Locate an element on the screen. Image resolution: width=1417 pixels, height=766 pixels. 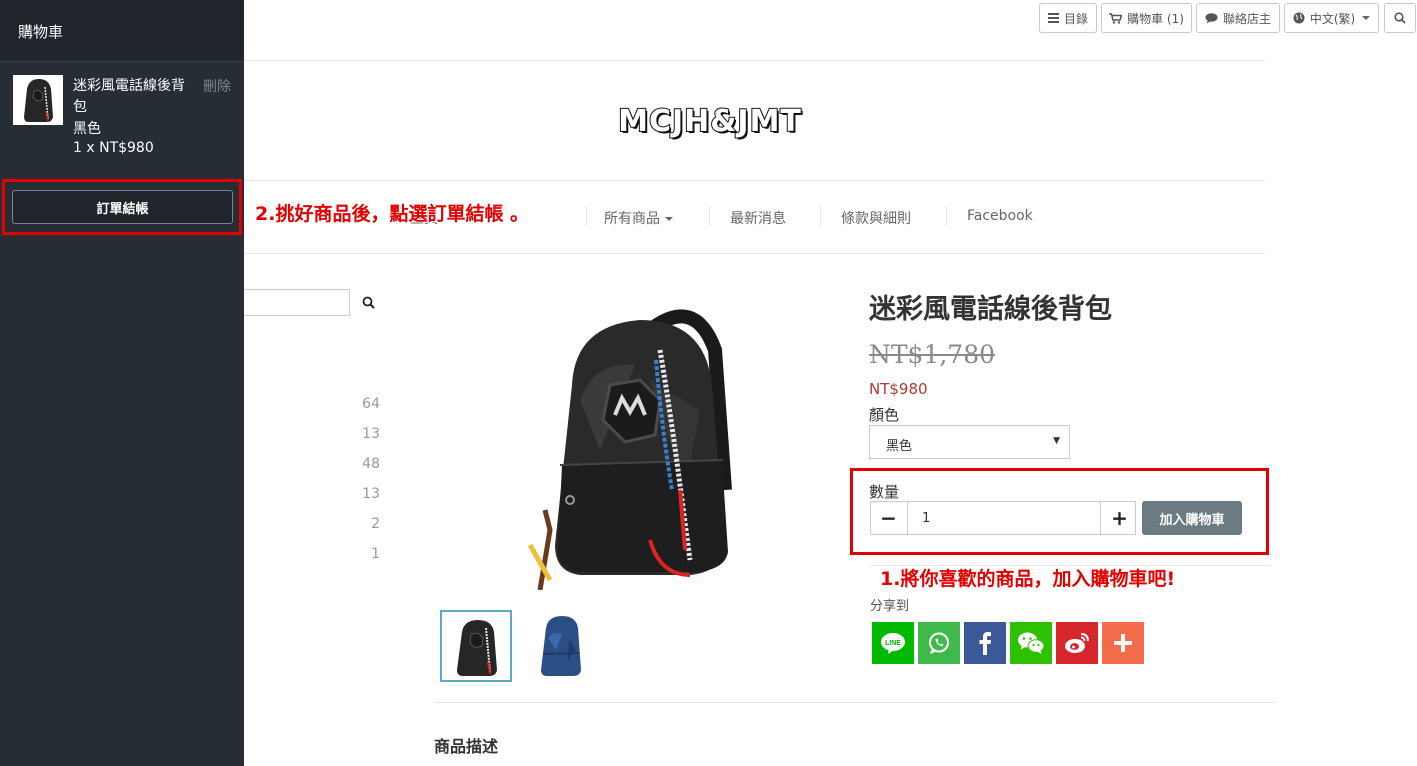
share-whatsapp-button is located at coordinates (939, 643).